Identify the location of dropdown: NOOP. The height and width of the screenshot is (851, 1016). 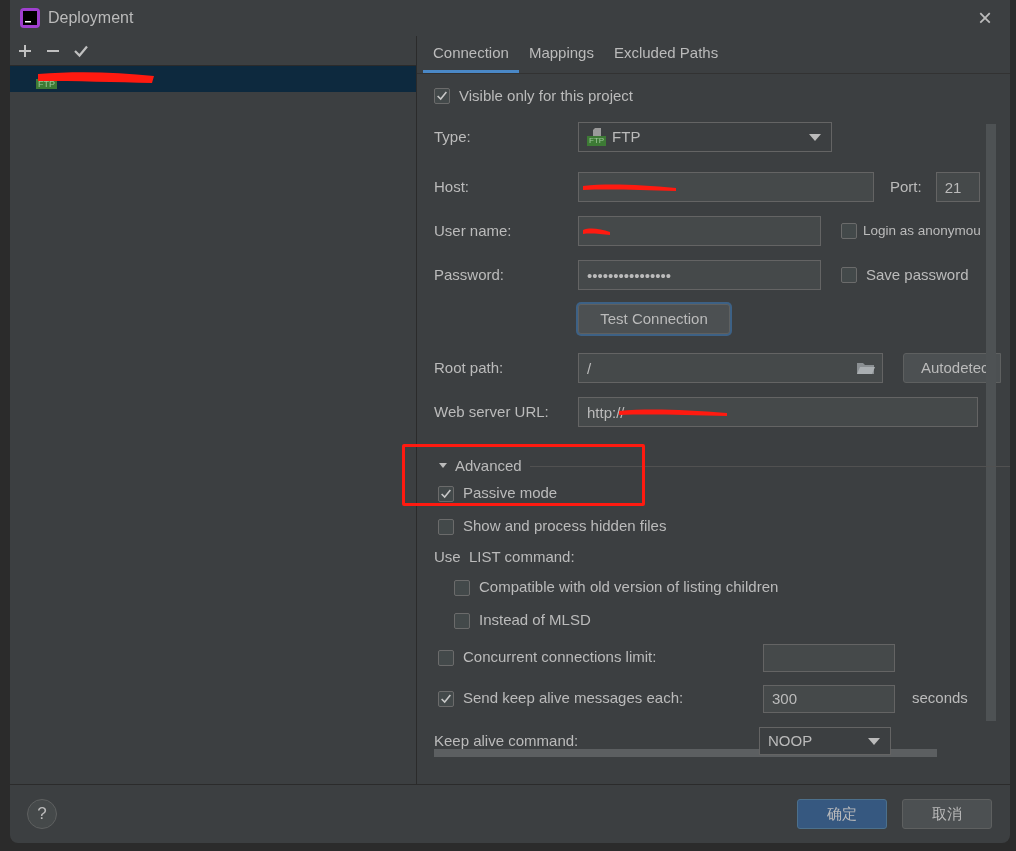
(825, 741).